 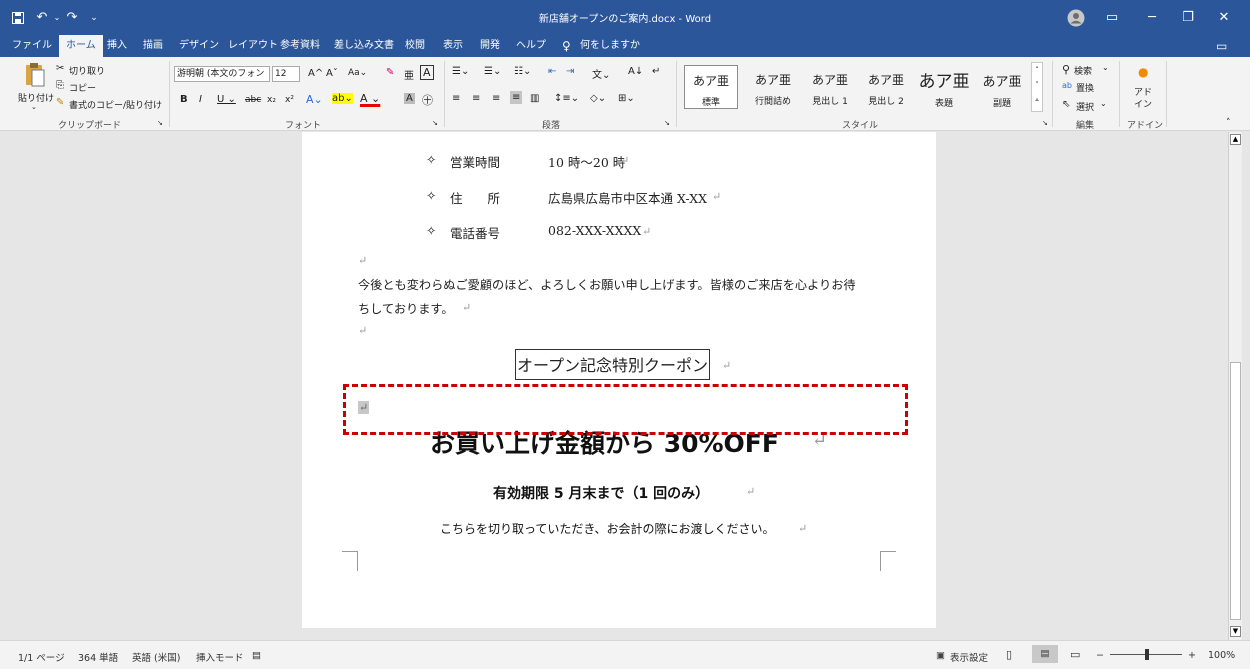 I want to click on find-button: 検索, so click(x=1083, y=70).